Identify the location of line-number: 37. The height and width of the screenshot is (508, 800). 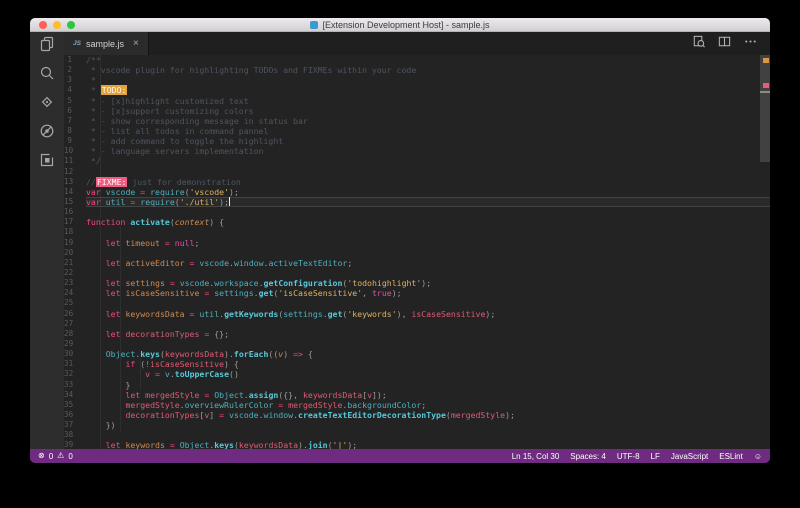
(69, 425).